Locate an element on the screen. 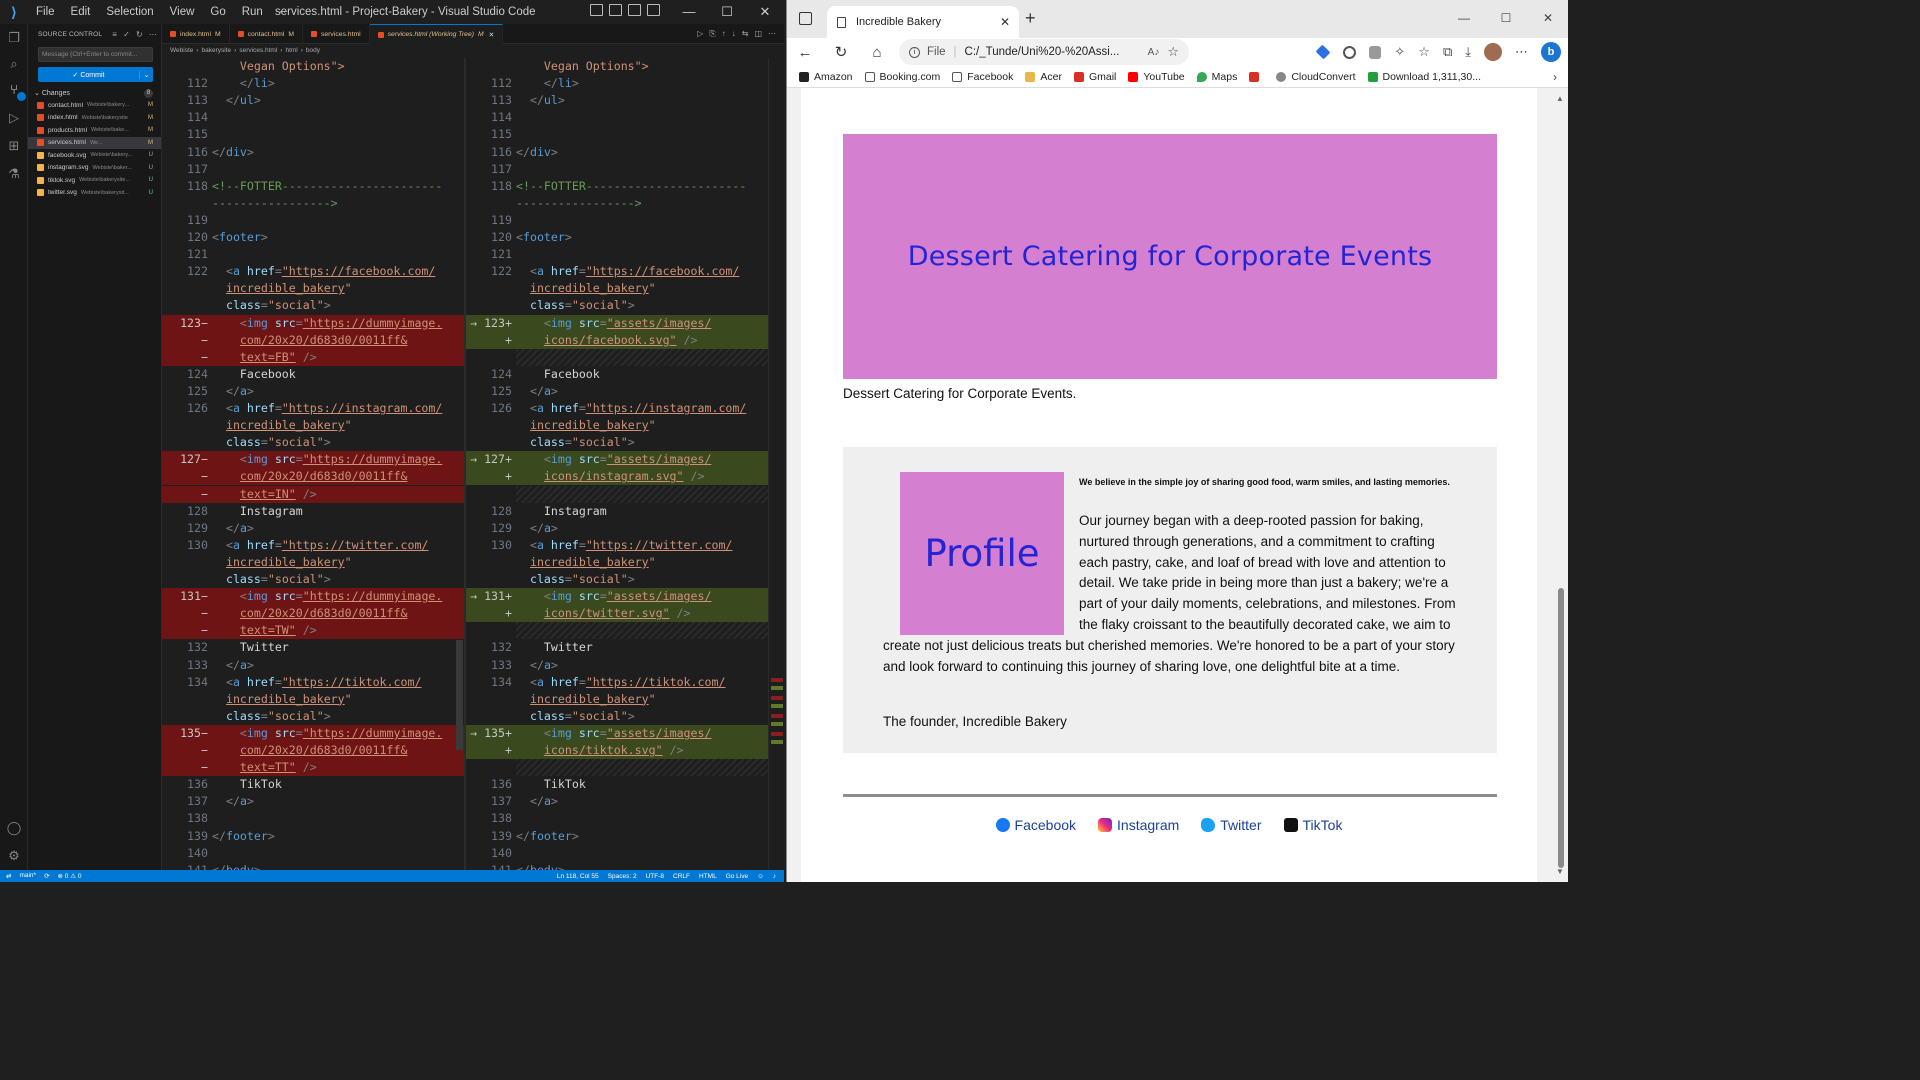 The height and width of the screenshot is (1080, 1920). commit-button: ✓ Commit ⌄ is located at coordinates (95, 74).